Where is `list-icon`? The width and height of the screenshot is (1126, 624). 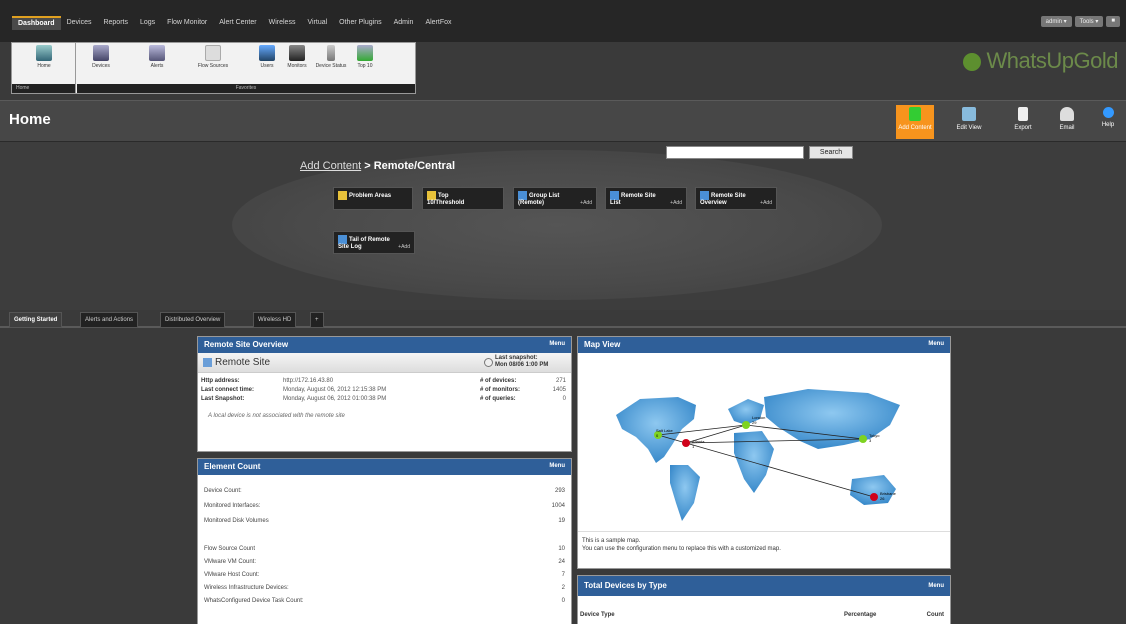 list-icon is located at coordinates (614, 195).